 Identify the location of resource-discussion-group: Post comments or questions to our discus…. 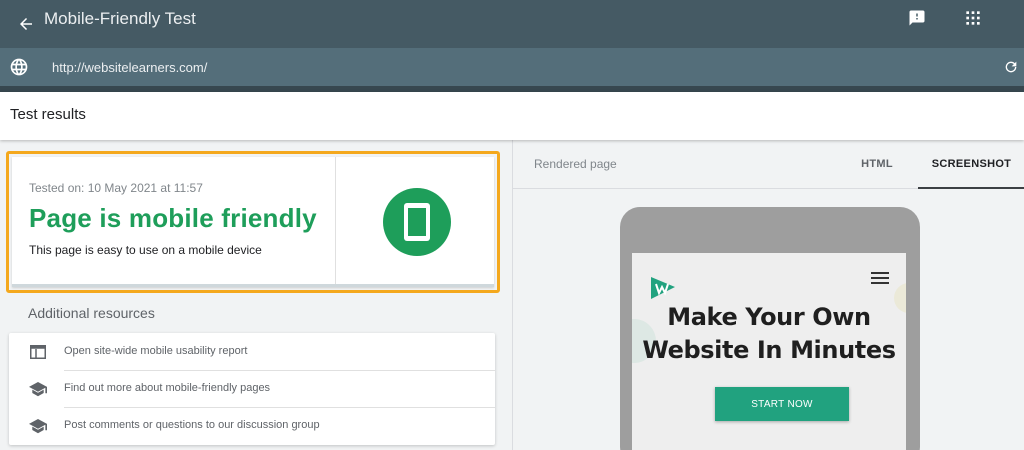
(252, 425).